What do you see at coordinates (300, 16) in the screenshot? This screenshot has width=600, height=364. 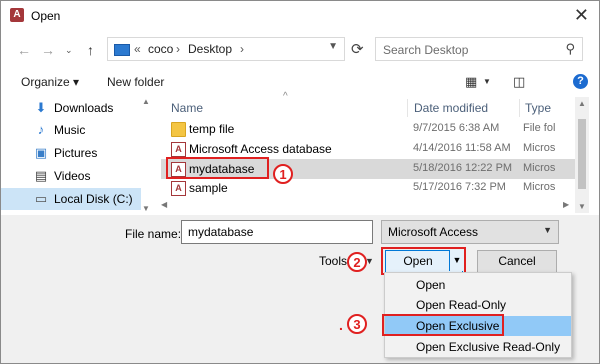 I see `title-bar: A Open ✕` at bounding box center [300, 16].